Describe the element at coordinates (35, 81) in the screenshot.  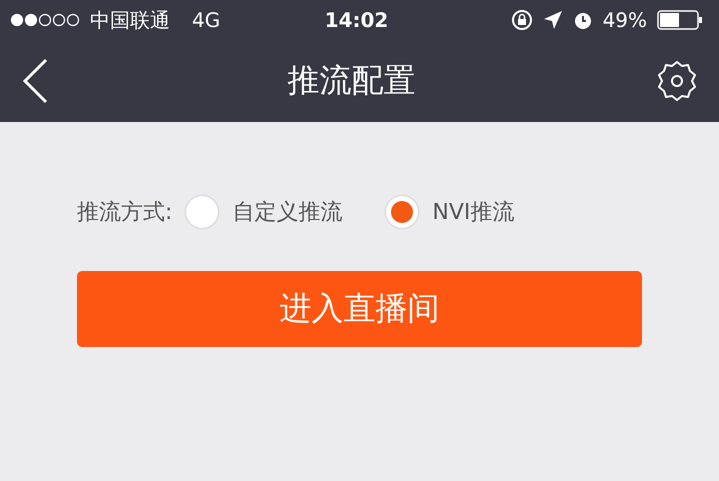
I see `back-icon` at that location.